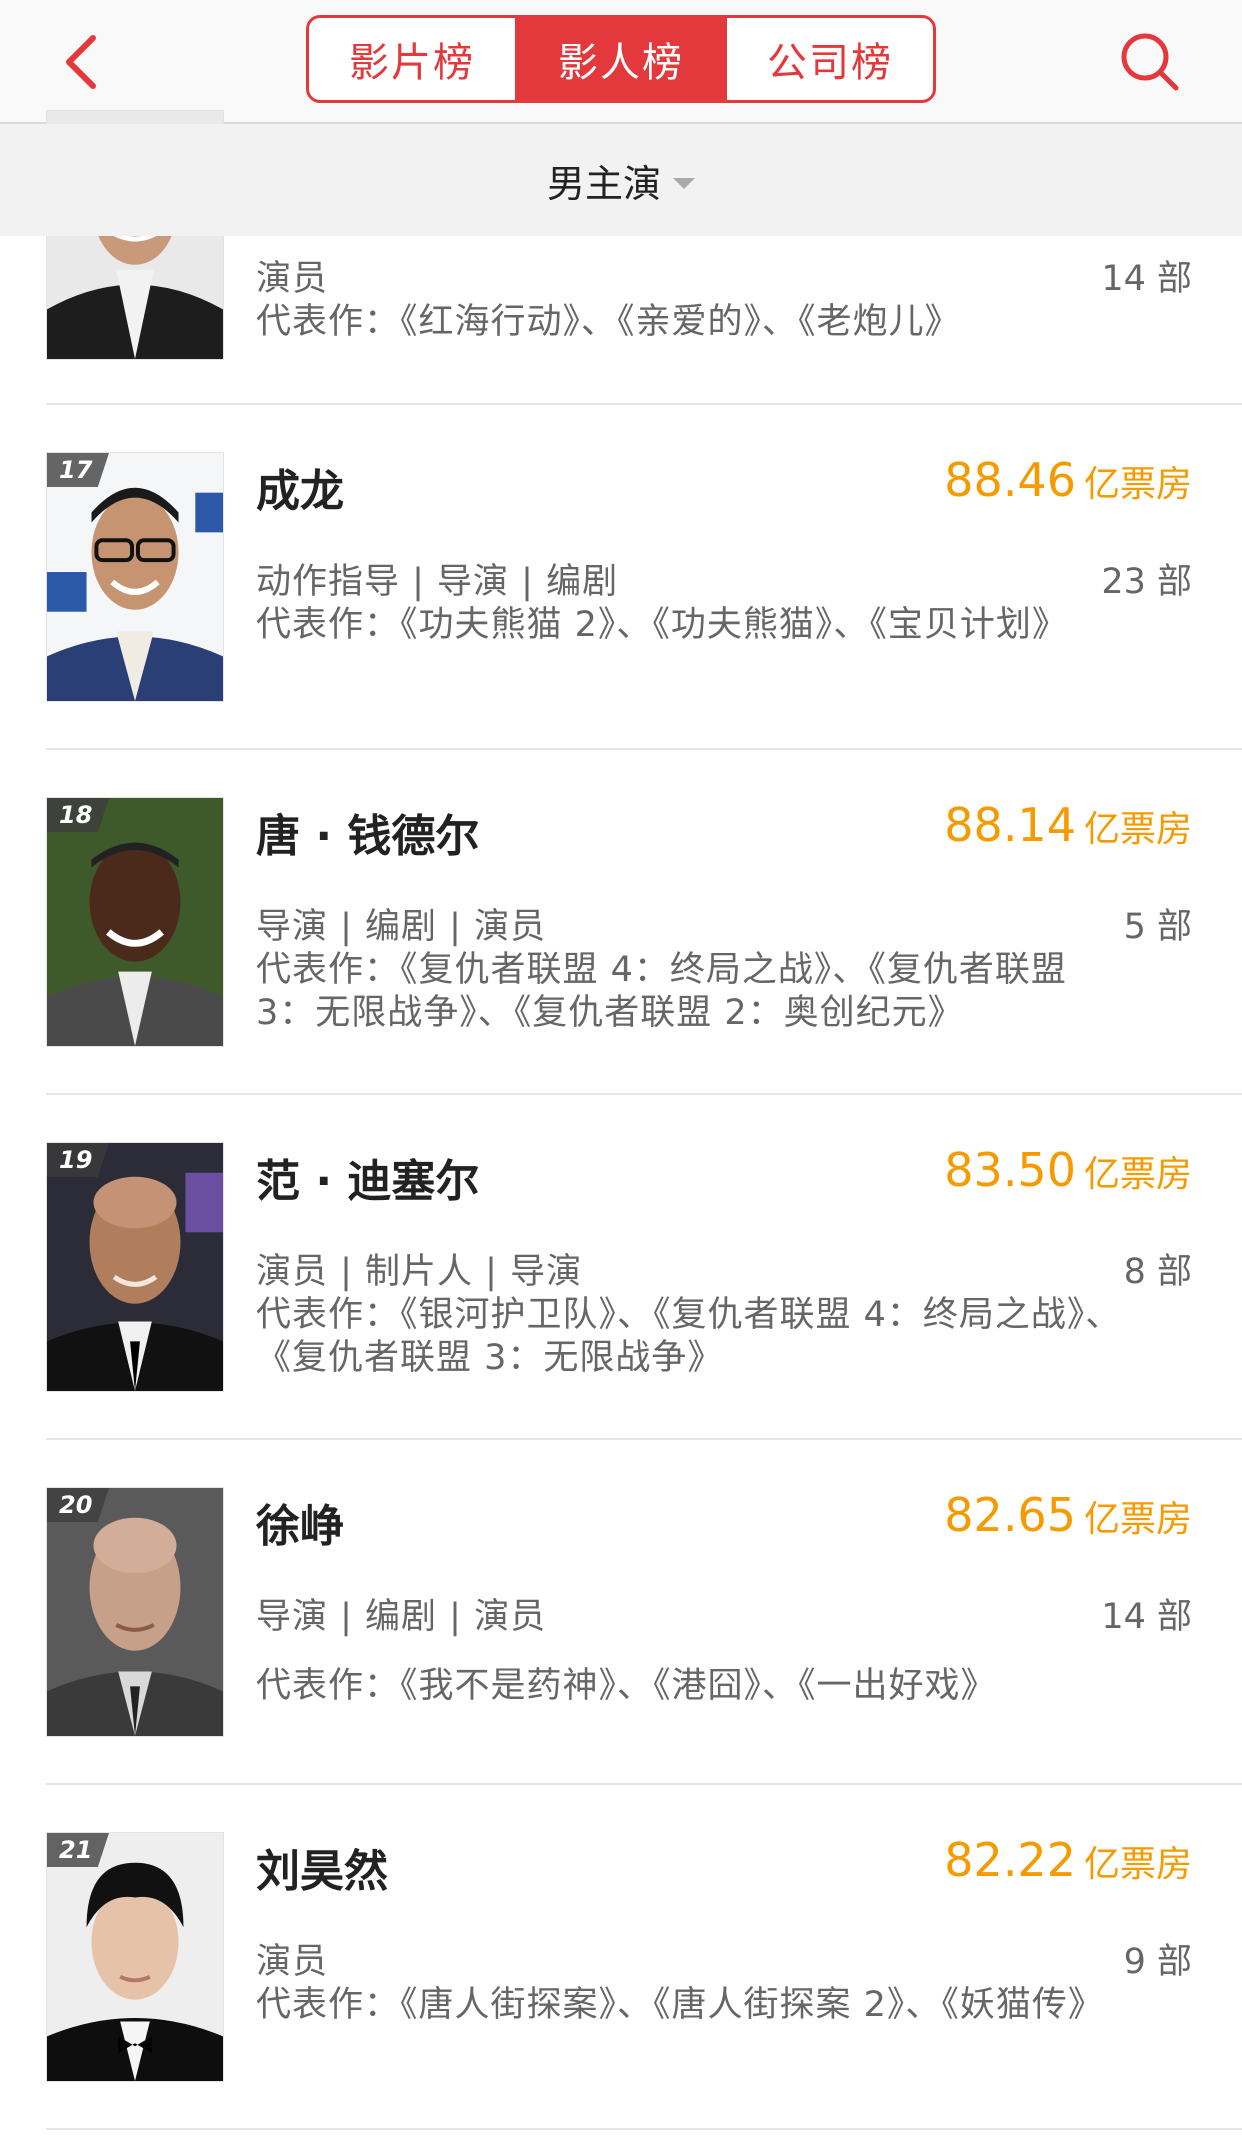 Image resolution: width=1242 pixels, height=2144 pixels. What do you see at coordinates (419, 1272) in the screenshot?
I see `person-roles: 演员 | 制片人 | 导演` at bounding box center [419, 1272].